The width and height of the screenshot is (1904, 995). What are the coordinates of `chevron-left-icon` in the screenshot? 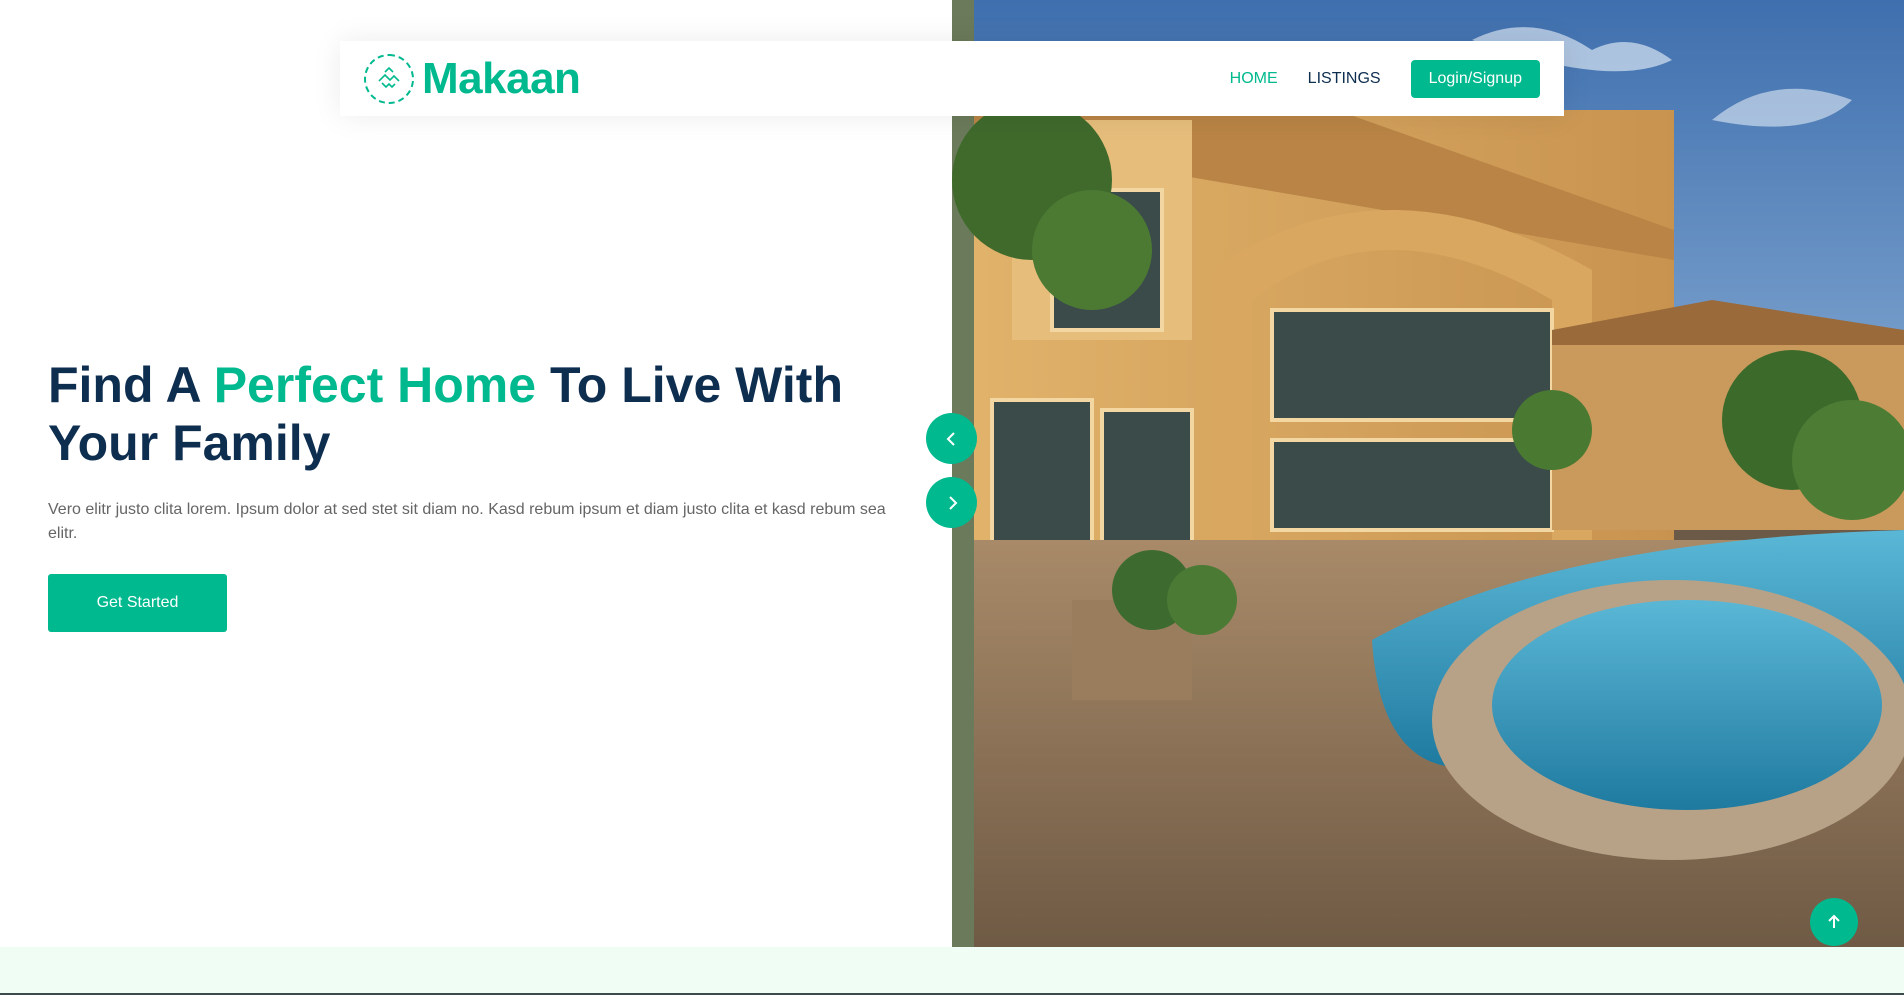 It's located at (950, 438).